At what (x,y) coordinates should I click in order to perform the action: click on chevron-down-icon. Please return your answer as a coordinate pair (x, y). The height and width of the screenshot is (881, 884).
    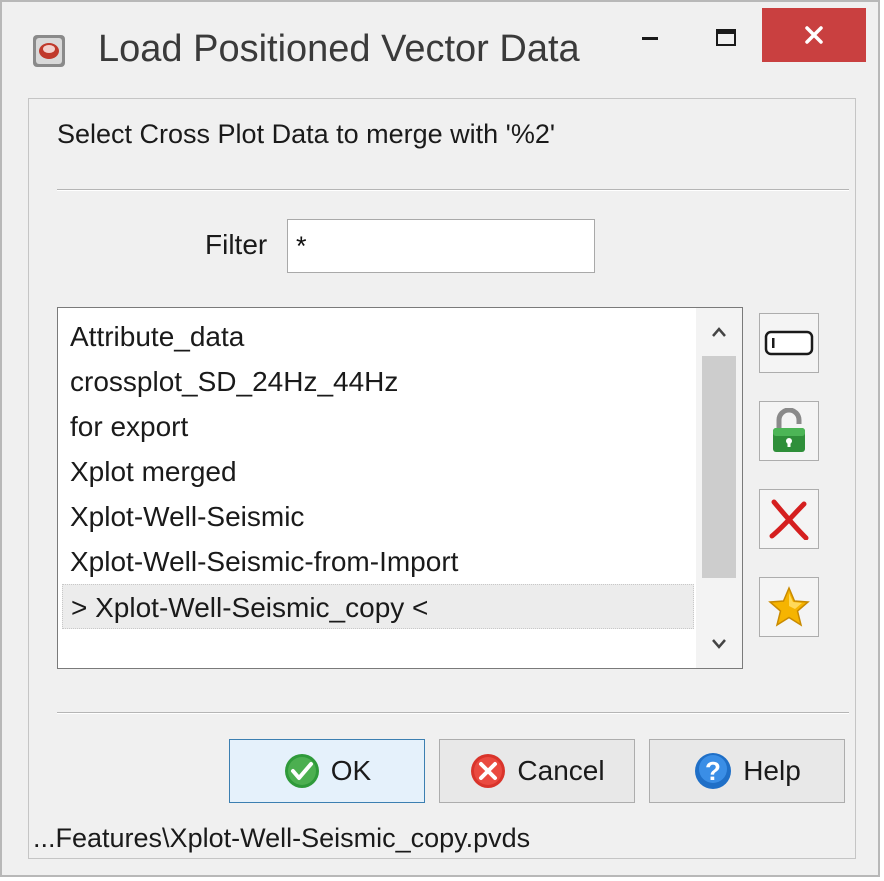
    Looking at the image, I should click on (719, 644).